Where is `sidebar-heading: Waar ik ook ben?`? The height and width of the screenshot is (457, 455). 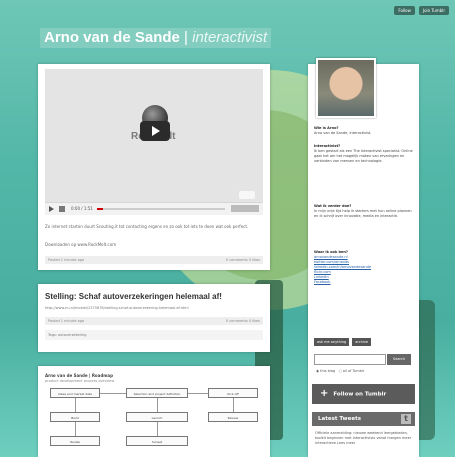
sidebar-heading: Waar ik ook ben? is located at coordinates (331, 252).